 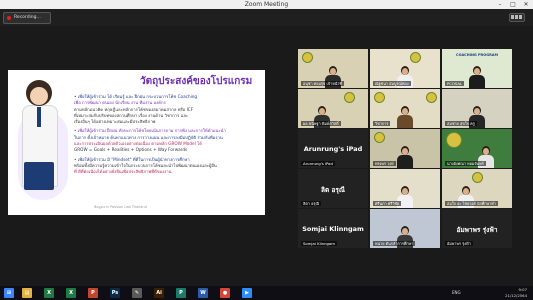 What do you see at coordinates (321, 123) in the screenshot?
I see `participant-name: ผอ.ขนิษฐา พิมพ์สวัสดิ์` at bounding box center [321, 123].